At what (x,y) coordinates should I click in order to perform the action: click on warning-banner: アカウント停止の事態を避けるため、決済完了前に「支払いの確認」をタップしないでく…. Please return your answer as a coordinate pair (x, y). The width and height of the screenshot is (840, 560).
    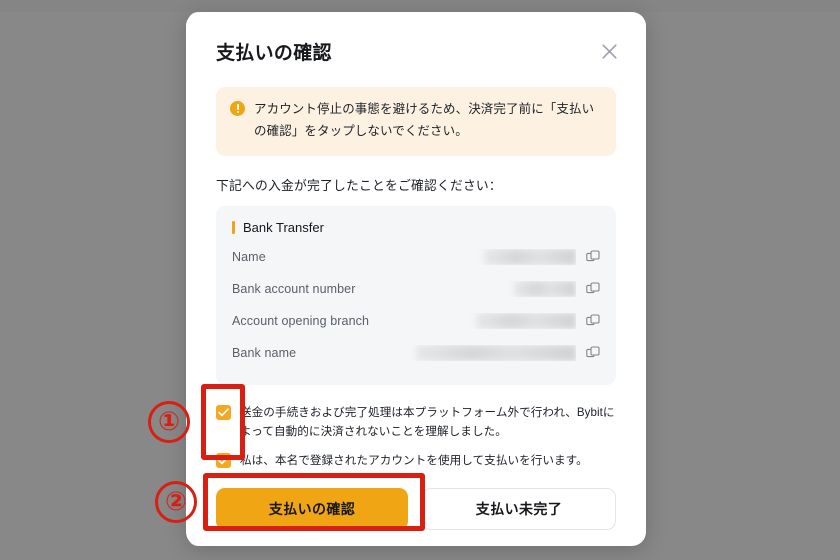
    Looking at the image, I should click on (416, 121).